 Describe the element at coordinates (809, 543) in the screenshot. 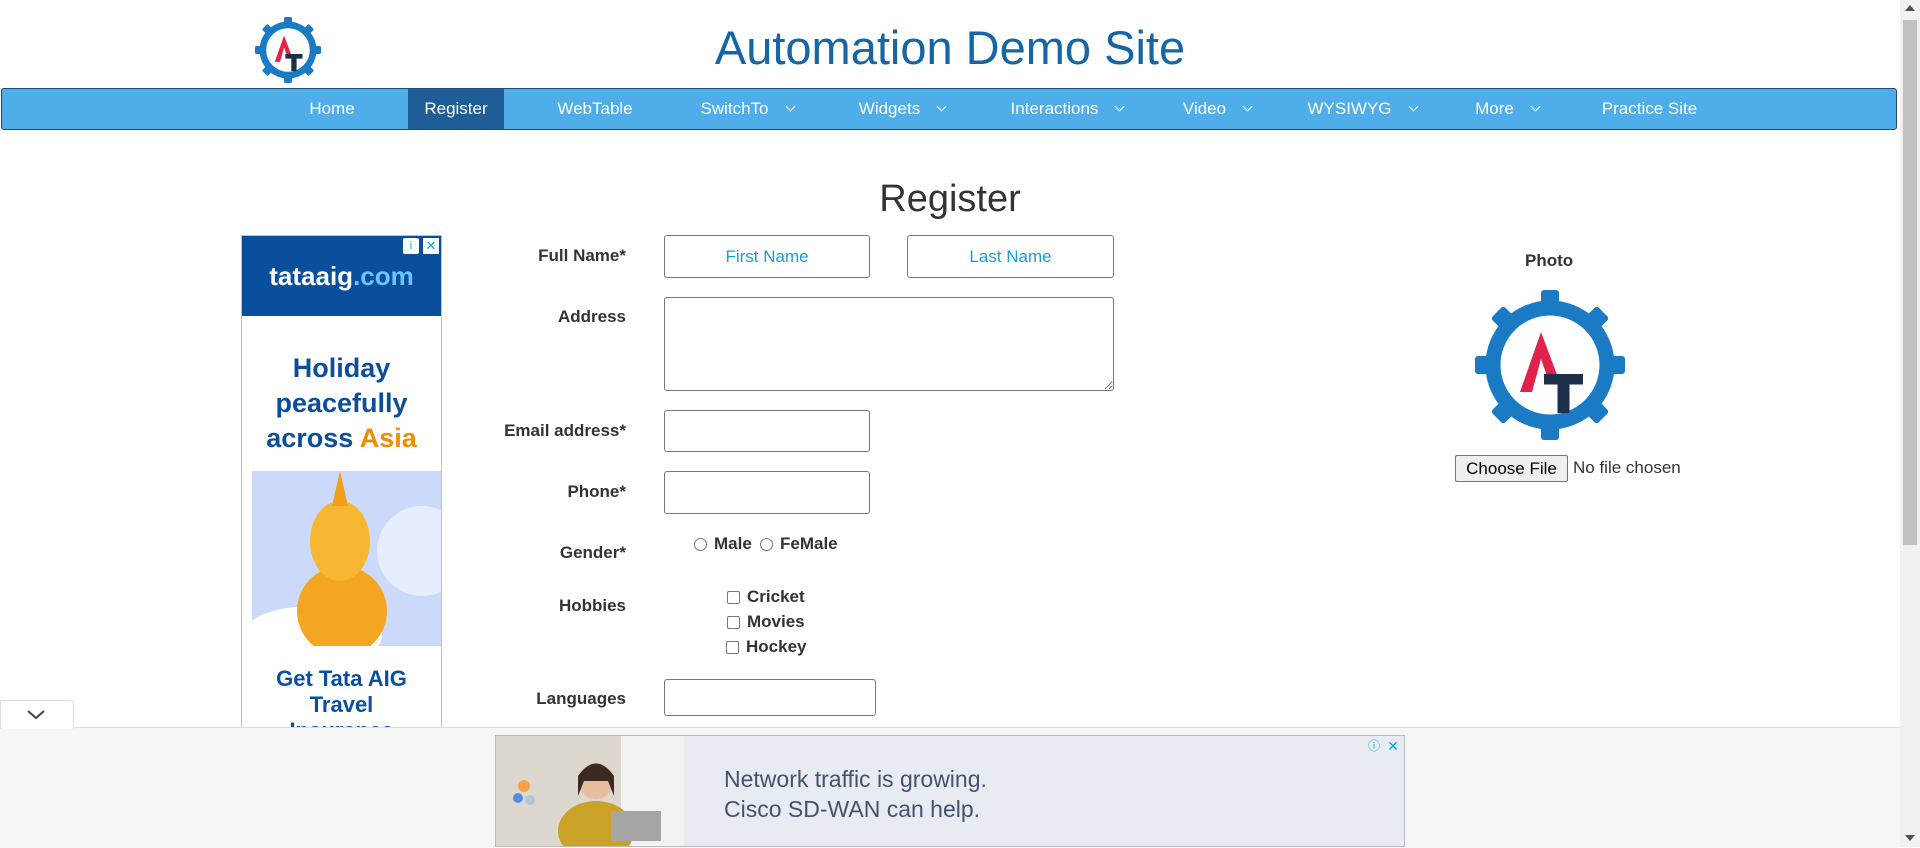

I see `gender-female-label: FeMale` at that location.